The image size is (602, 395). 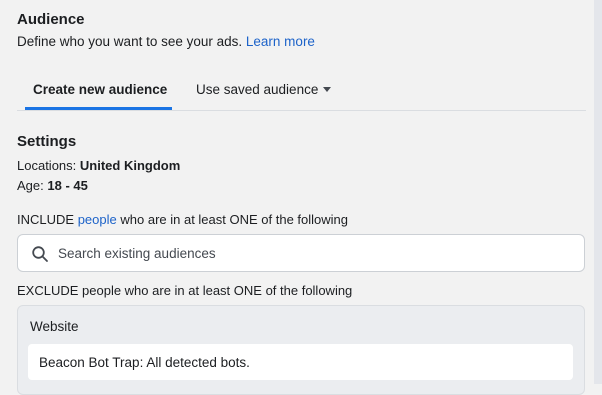 I want to click on locations-label: Locations:, so click(x=47, y=165).